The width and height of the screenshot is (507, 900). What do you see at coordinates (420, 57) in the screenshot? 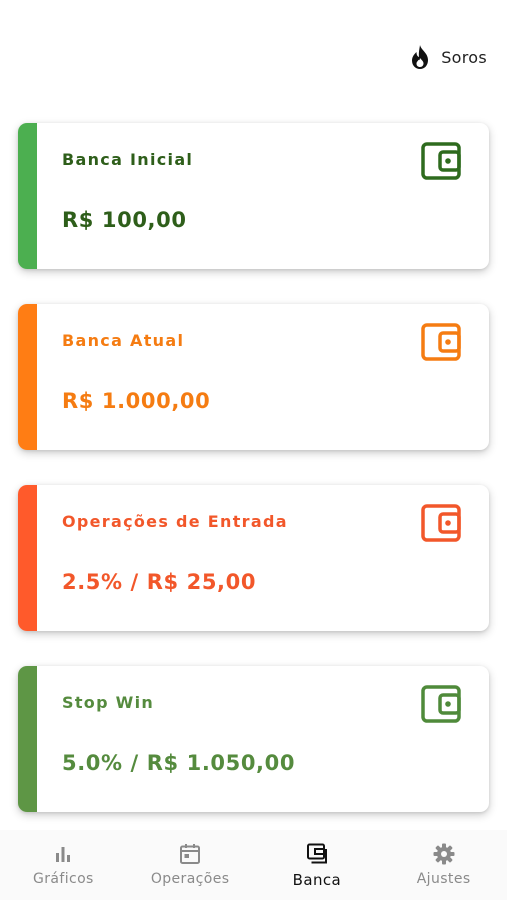
I see `flame-icon` at bounding box center [420, 57].